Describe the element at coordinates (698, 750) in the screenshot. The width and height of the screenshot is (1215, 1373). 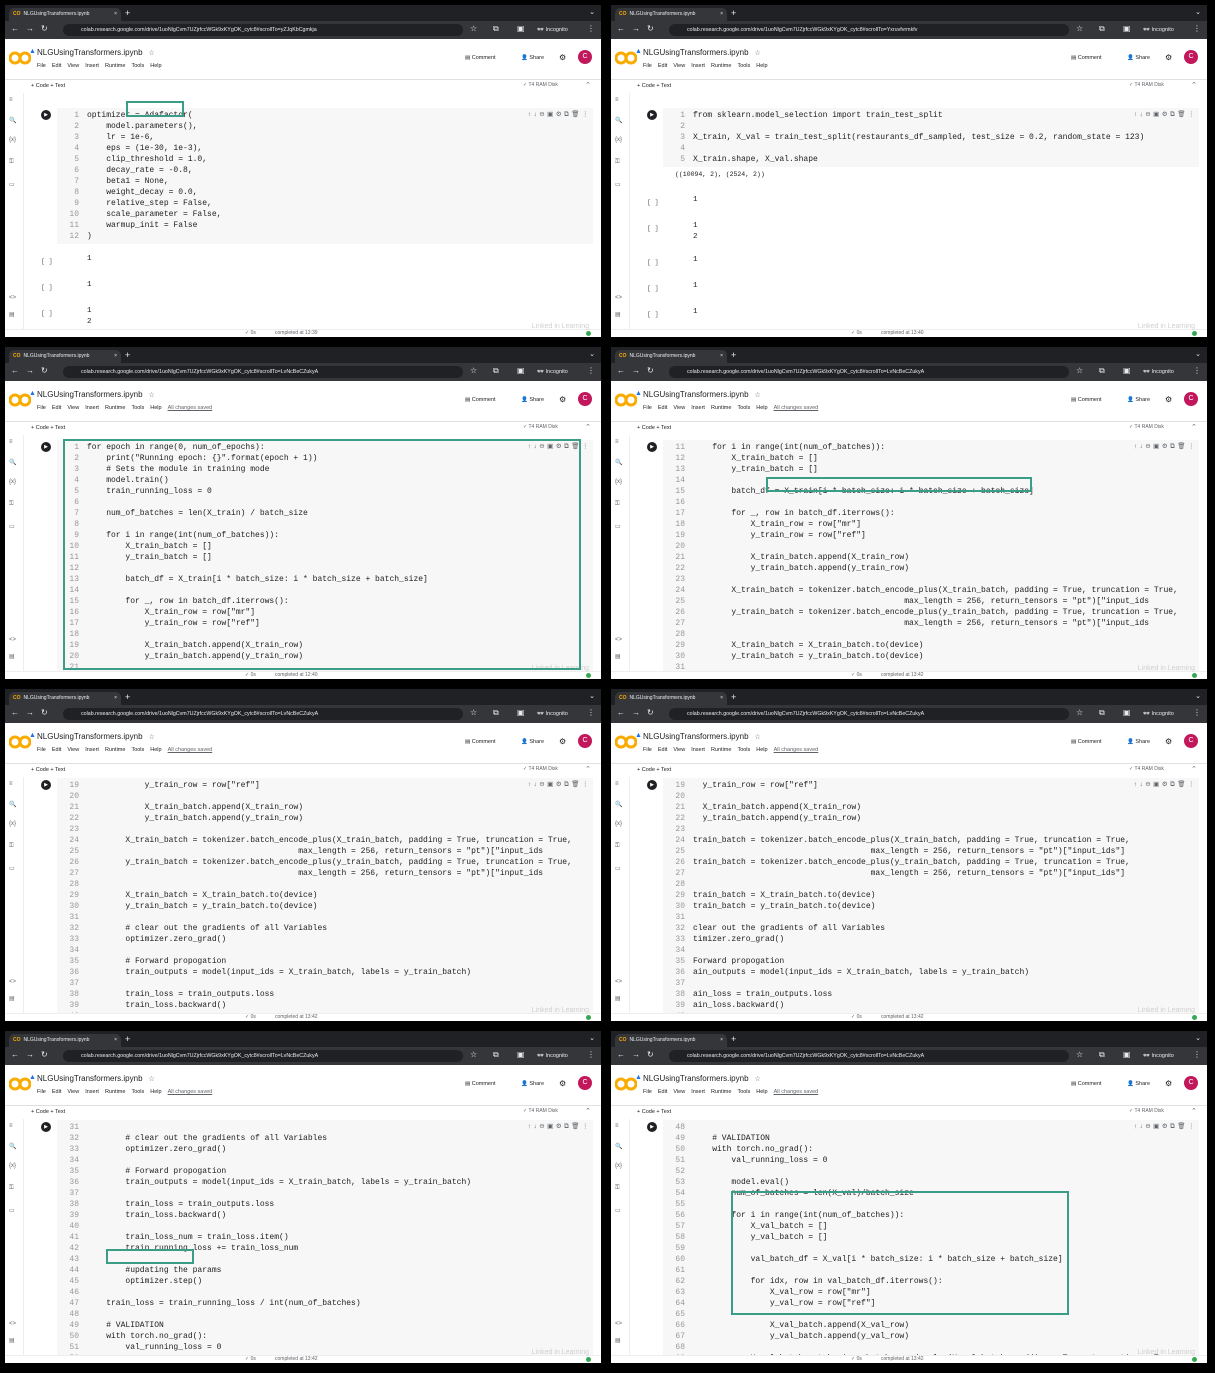
I see `menu-item: Insert` at that location.